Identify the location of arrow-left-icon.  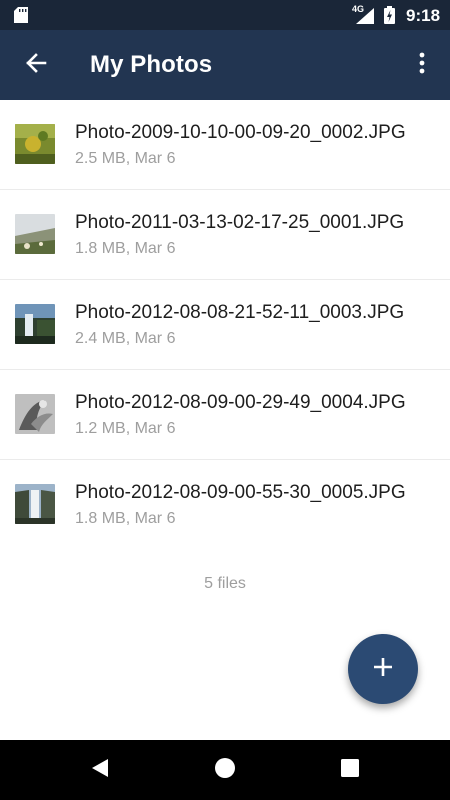
(36, 65).